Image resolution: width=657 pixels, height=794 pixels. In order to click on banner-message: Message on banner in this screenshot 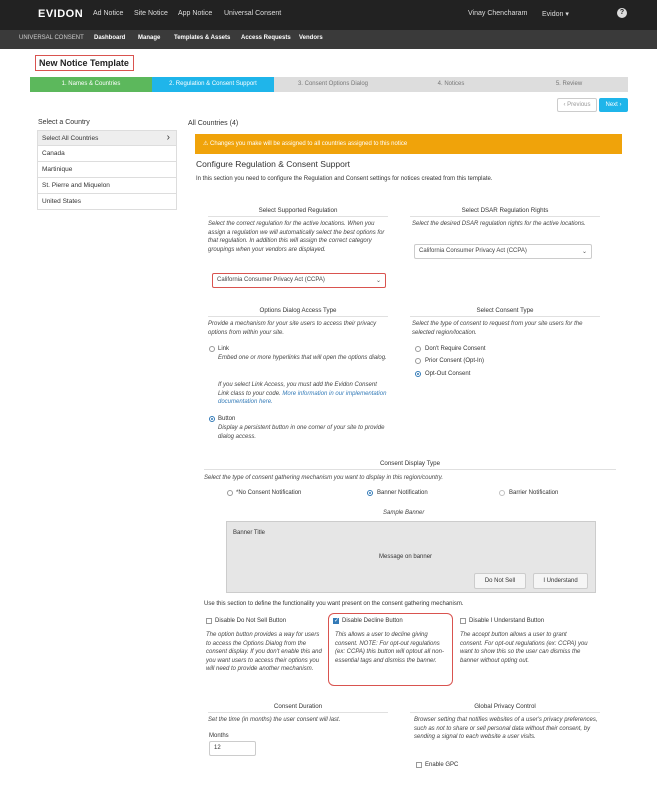, I will do `click(406, 557)`.